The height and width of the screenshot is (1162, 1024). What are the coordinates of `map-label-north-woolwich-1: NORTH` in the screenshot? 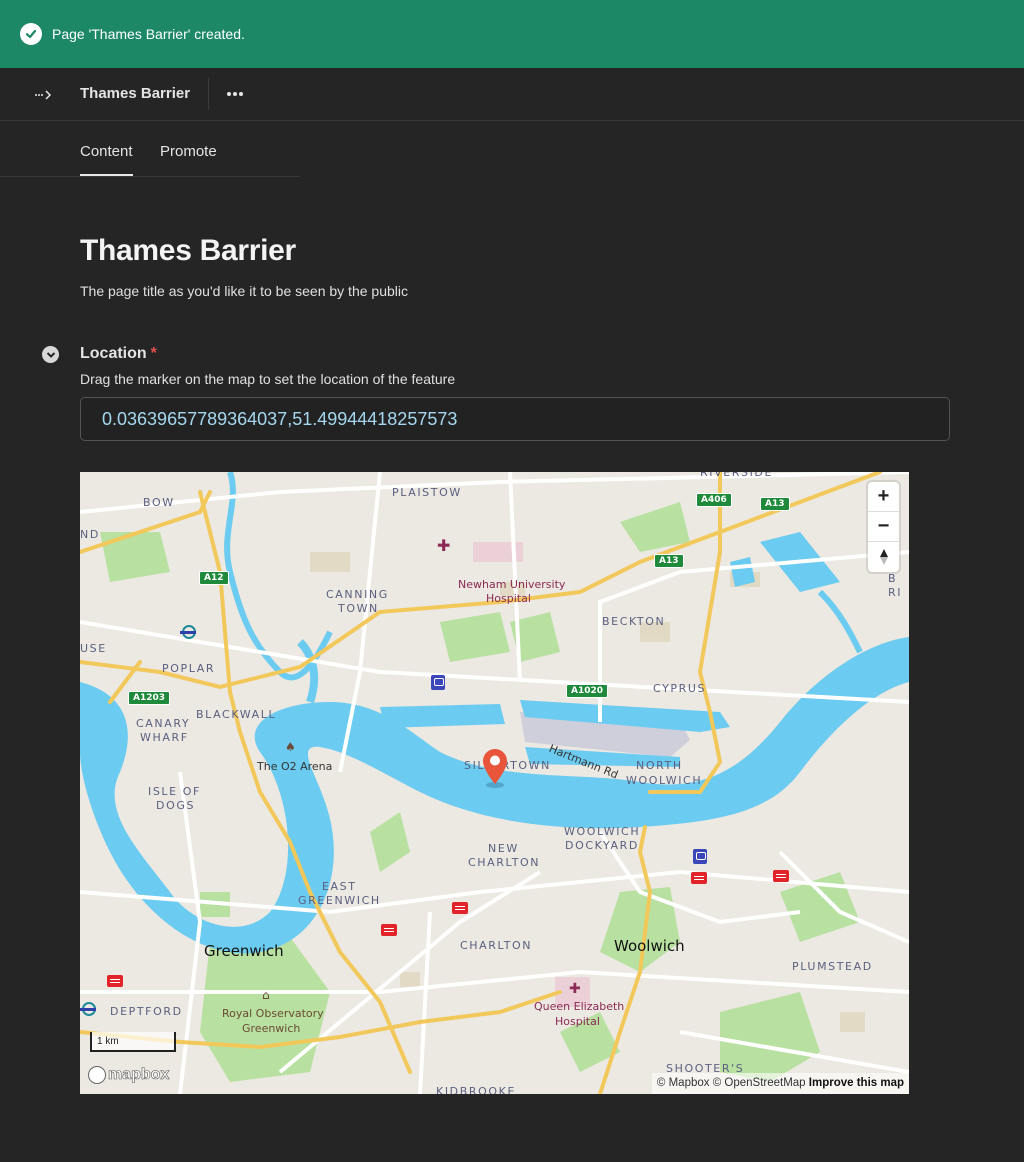 It's located at (659, 765).